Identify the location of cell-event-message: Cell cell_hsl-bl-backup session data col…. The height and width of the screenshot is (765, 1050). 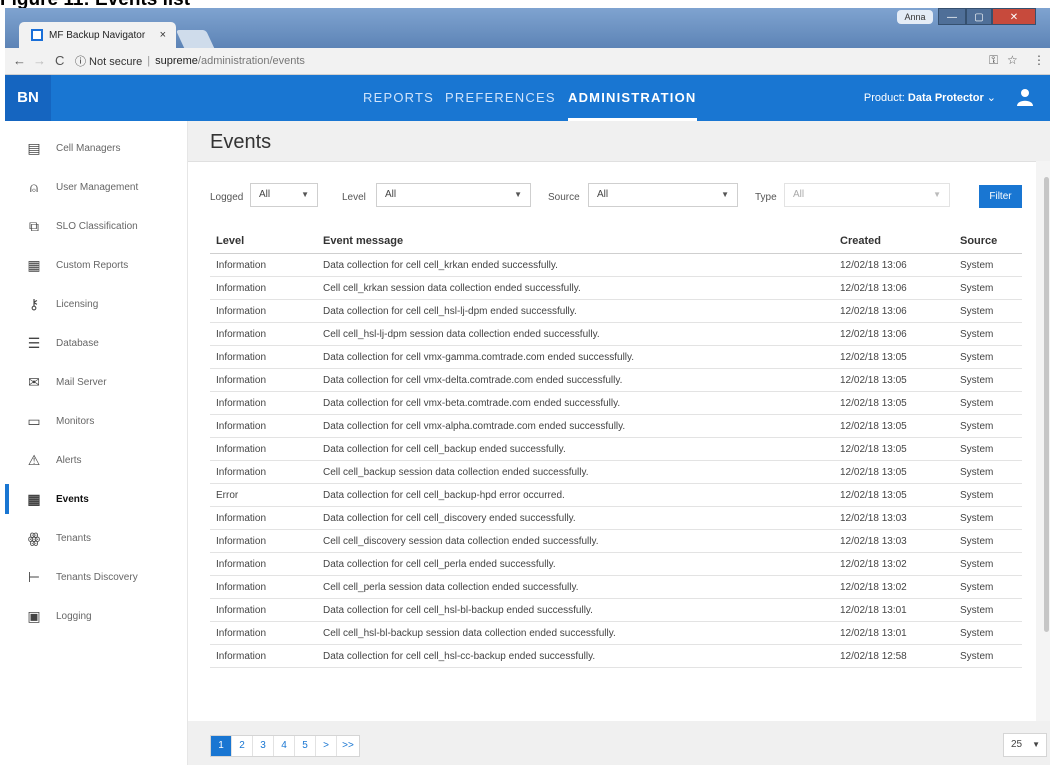
(575, 633).